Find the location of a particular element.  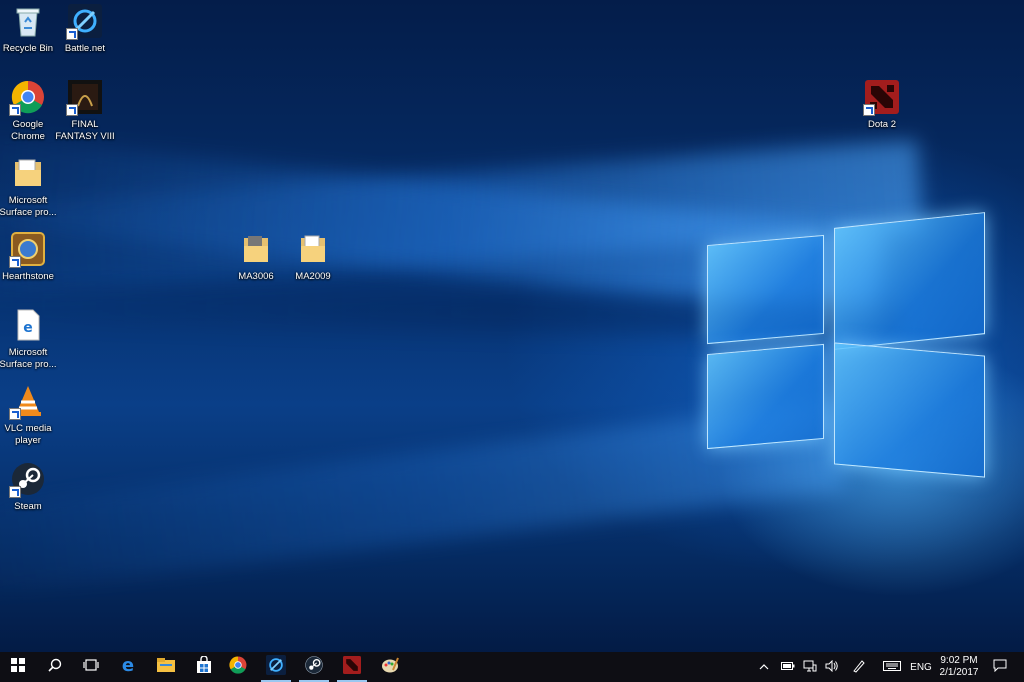

taskbar-store is located at coordinates (204, 667).